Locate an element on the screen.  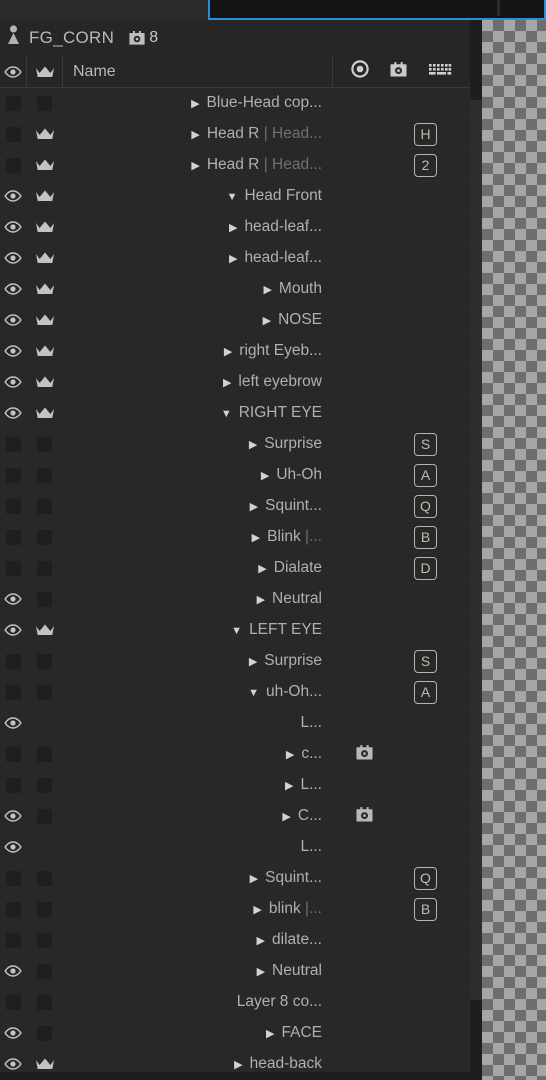
column-header-trigger is located at coordinates (44, 71).